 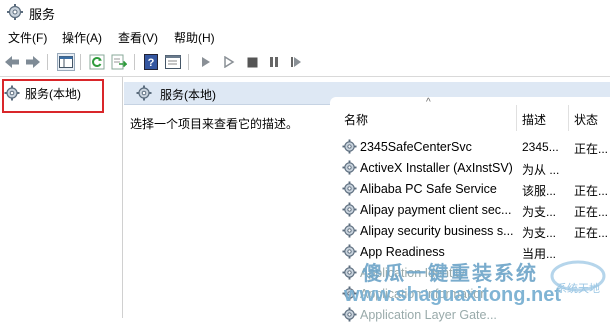 What do you see at coordinates (173, 62) in the screenshot?
I see `properties-icon` at bounding box center [173, 62].